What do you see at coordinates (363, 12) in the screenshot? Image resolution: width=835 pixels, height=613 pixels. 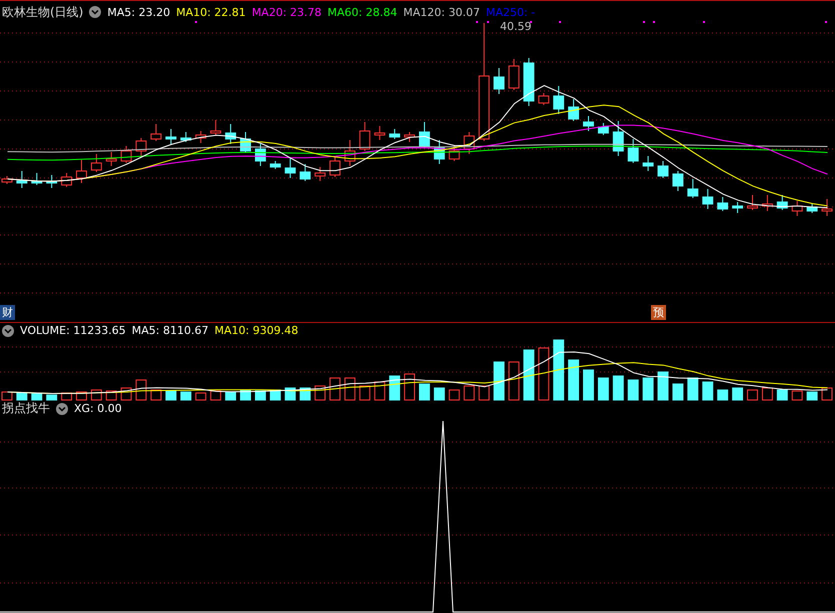 I see `legend-value: MA60: 28.84` at bounding box center [363, 12].